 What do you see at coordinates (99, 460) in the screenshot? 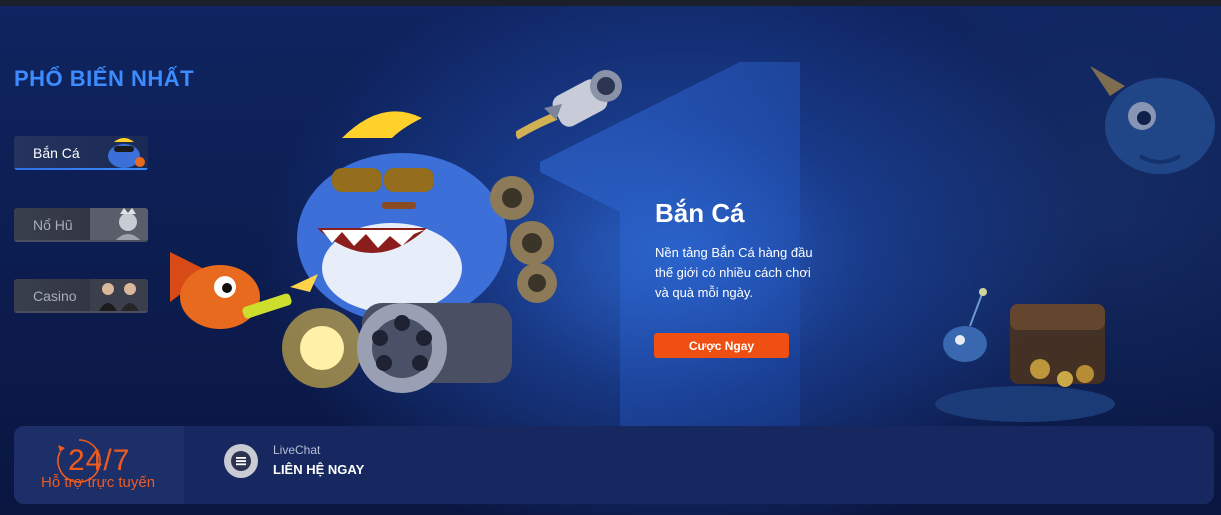
I see `support-hours: 24/7` at bounding box center [99, 460].